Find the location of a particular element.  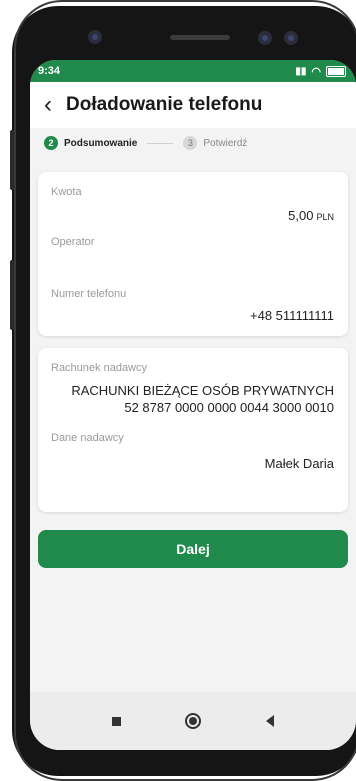

status-time: 9:34 is located at coordinates (49, 71).